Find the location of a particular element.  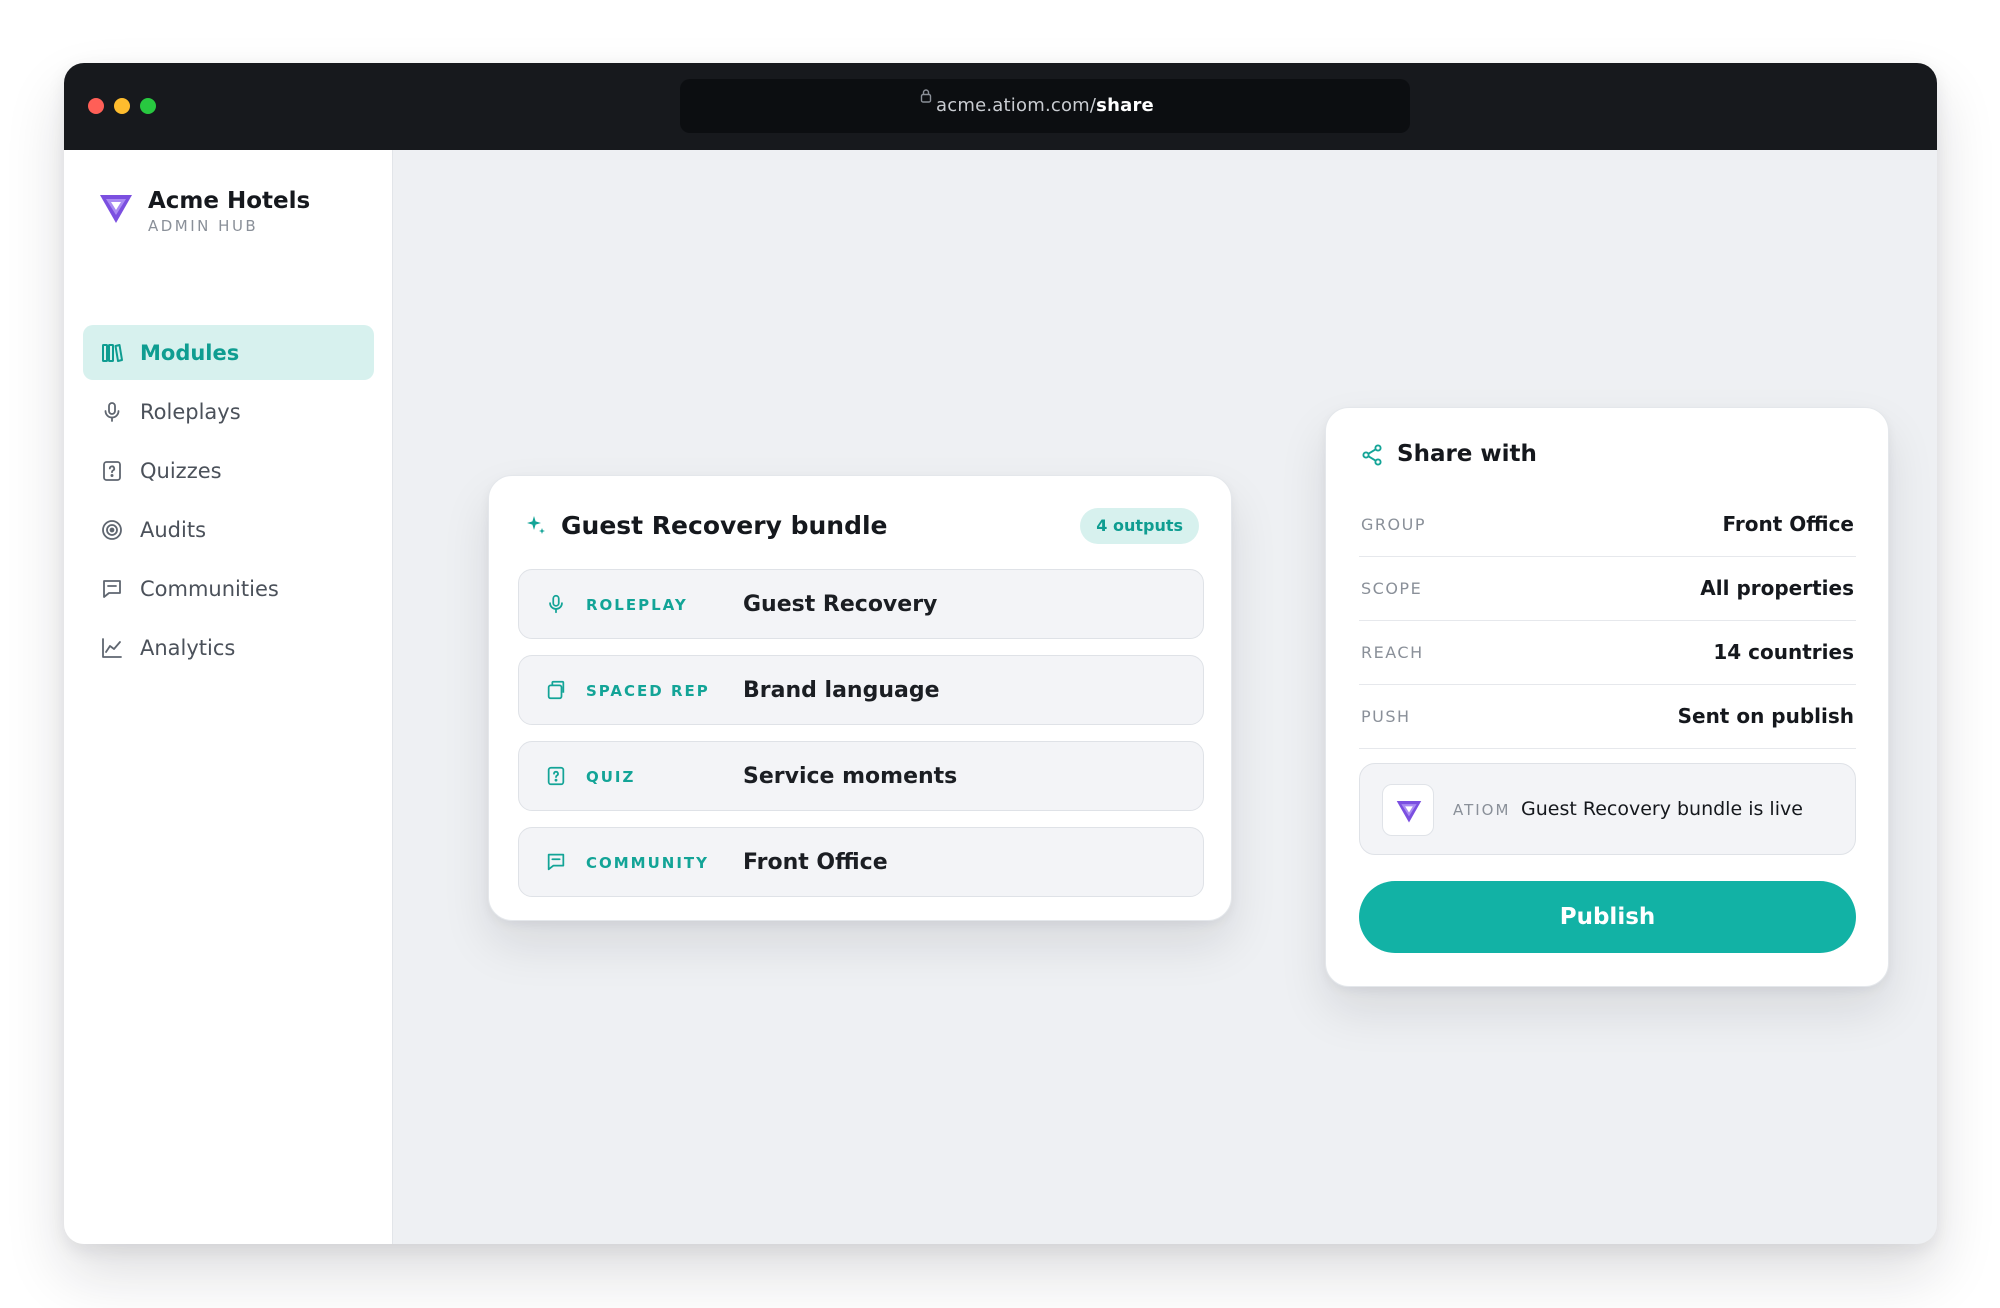

output-row-roleplay: ROLEPLAY Guest Recovery is located at coordinates (861, 604).